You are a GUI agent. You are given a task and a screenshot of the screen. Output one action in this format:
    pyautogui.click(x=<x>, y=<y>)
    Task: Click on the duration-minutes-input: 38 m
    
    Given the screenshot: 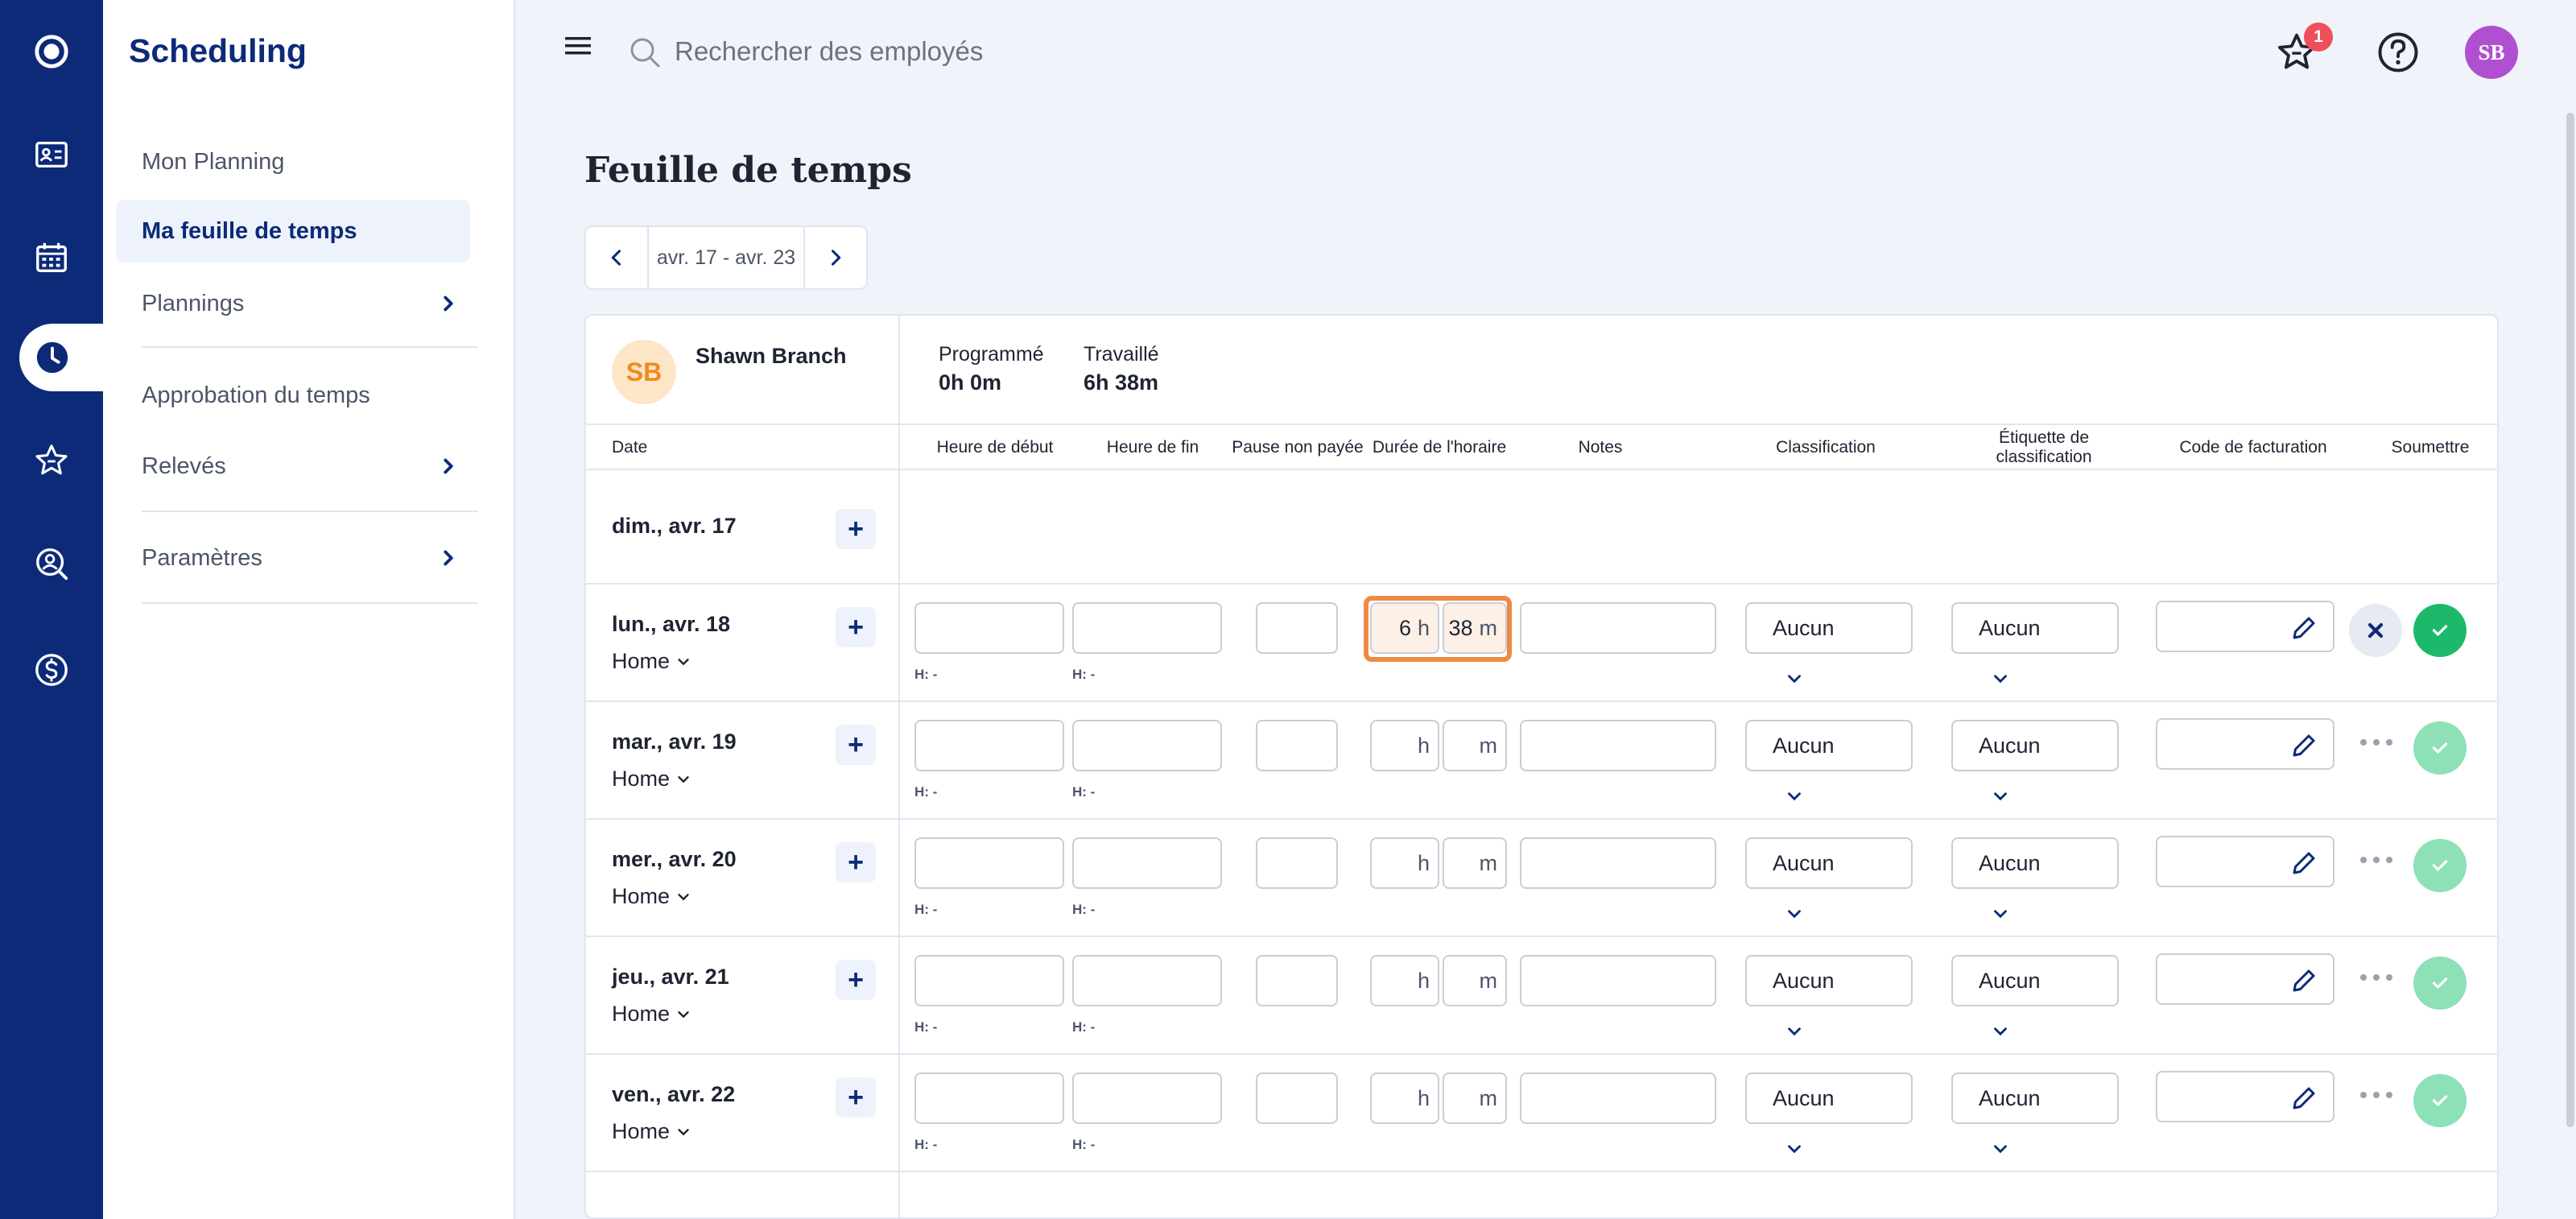 What is the action you would take?
    pyautogui.click(x=1475, y=628)
    